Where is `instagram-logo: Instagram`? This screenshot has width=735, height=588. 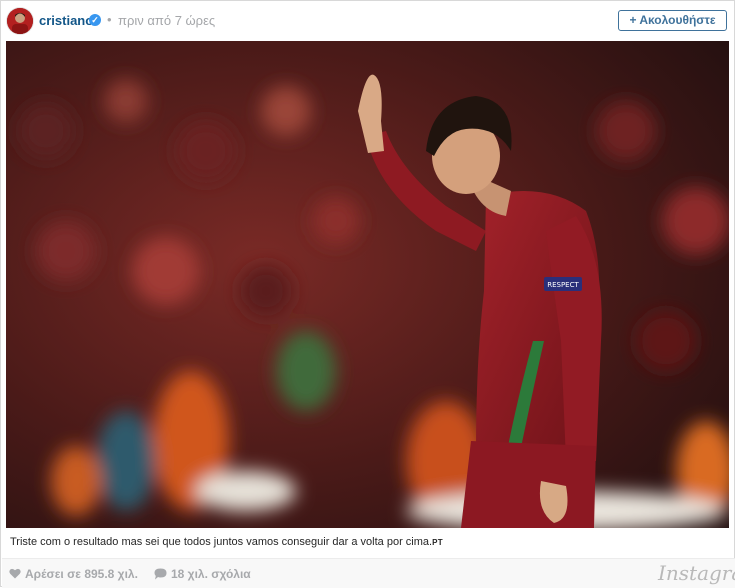 instagram-logo: Instagram is located at coordinates (696, 573).